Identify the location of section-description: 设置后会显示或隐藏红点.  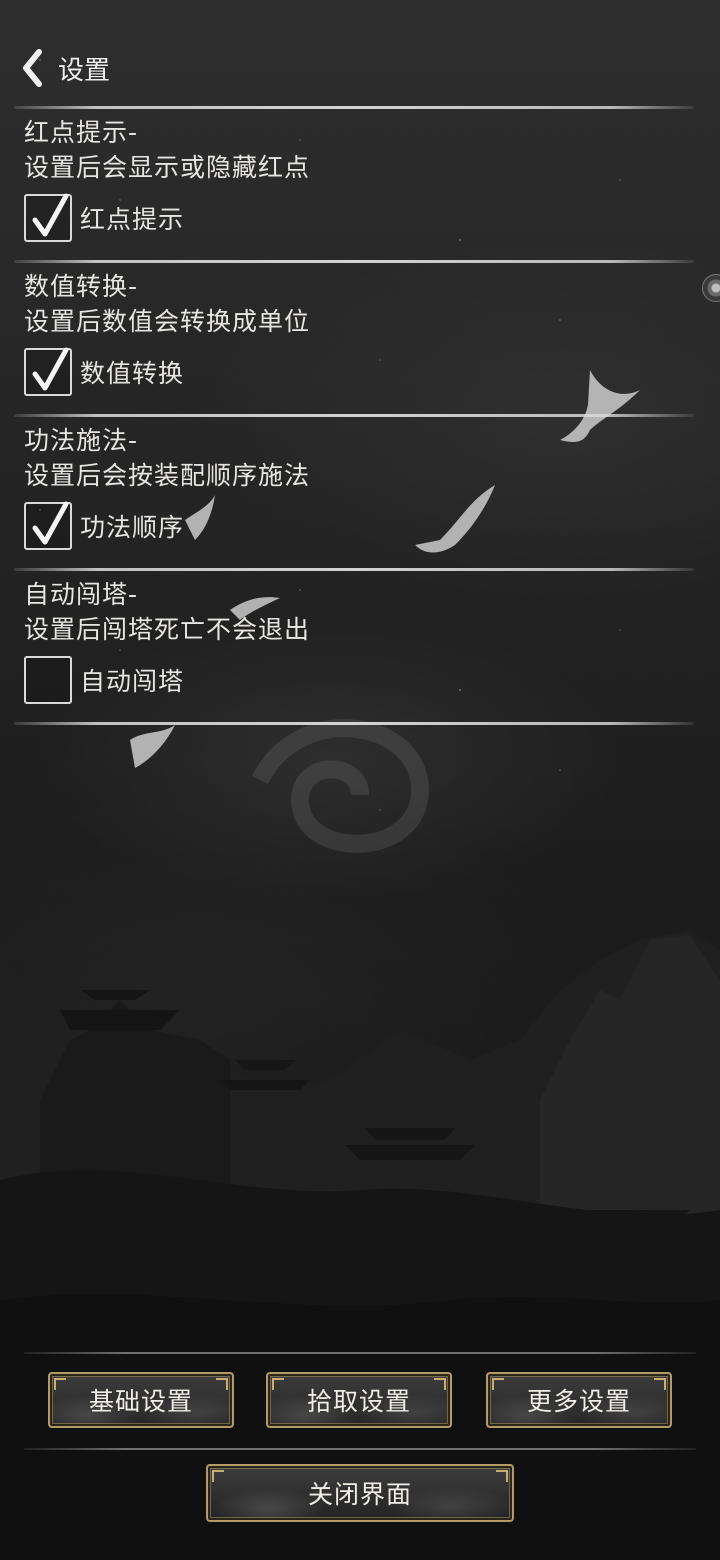
(167, 167).